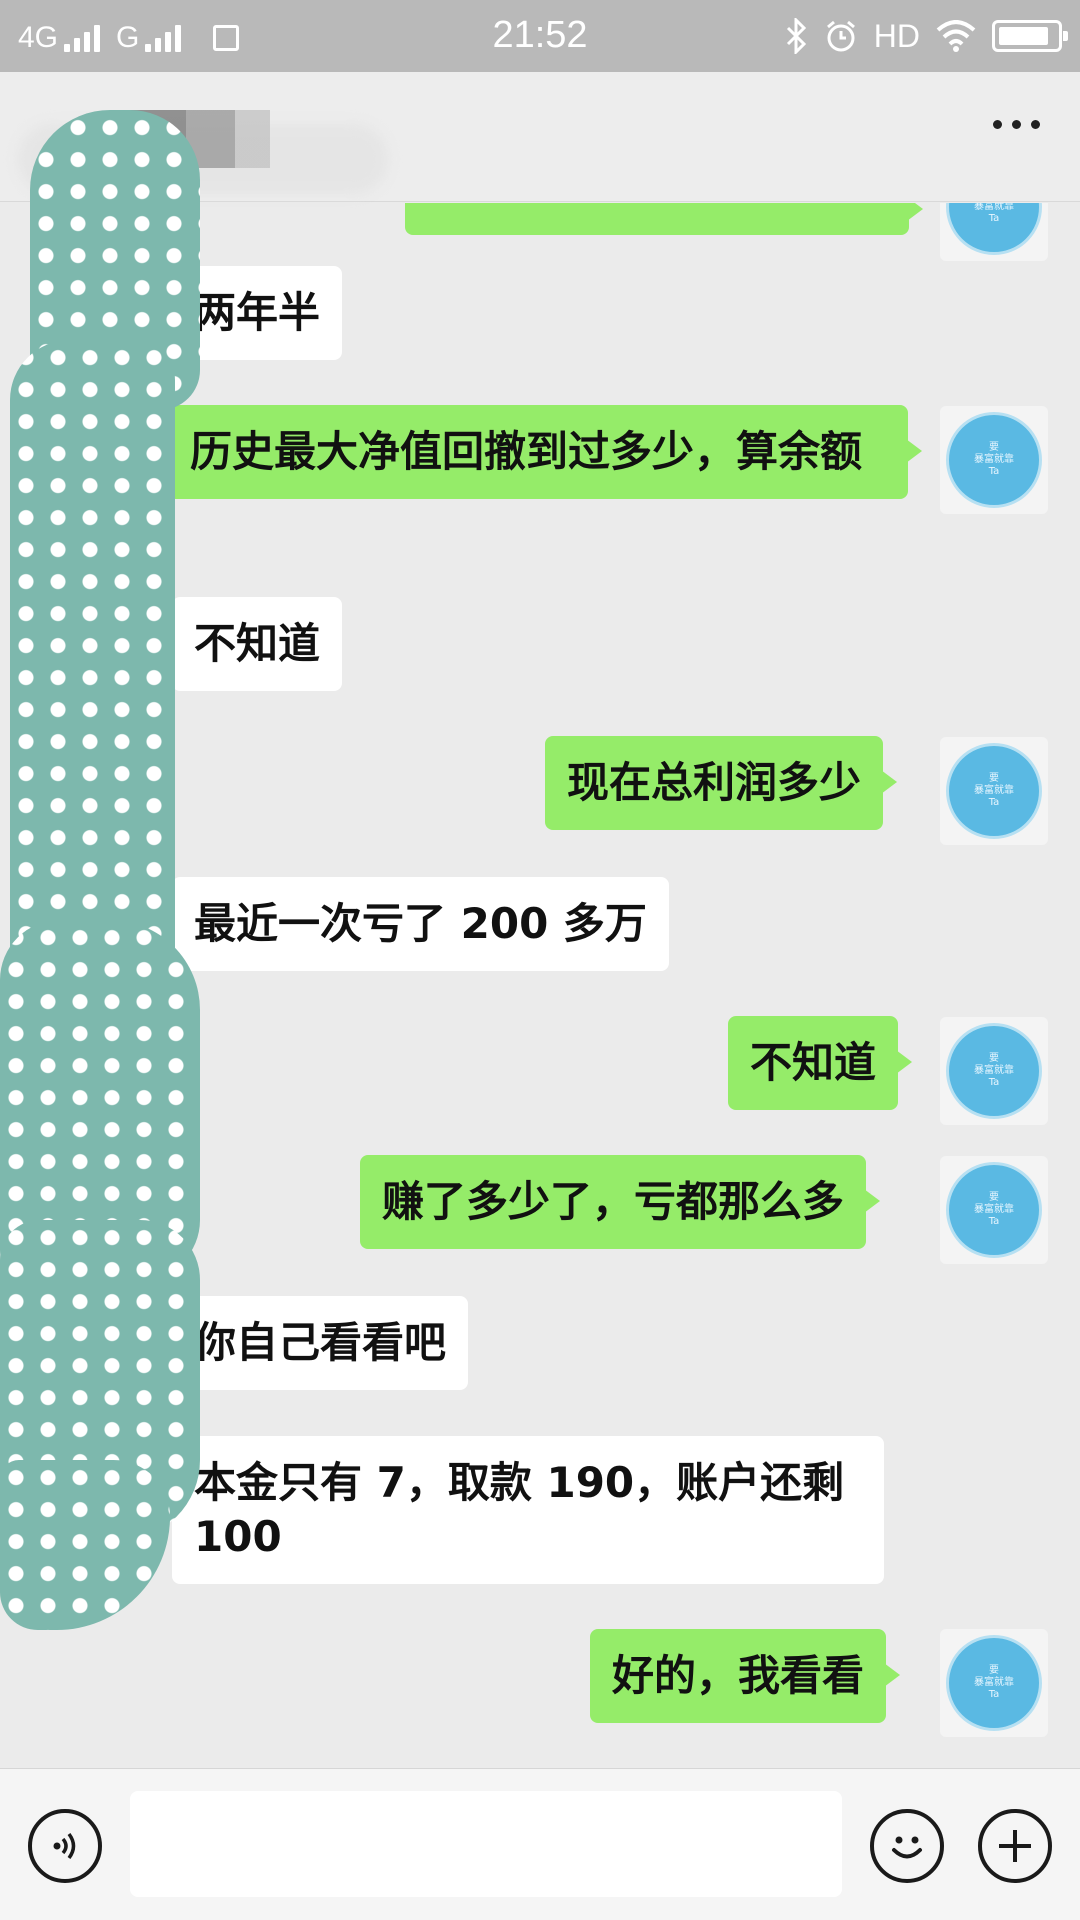 The height and width of the screenshot is (1920, 1080). Describe the element at coordinates (1016, 124) in the screenshot. I see `more-horizontal-icon` at that location.